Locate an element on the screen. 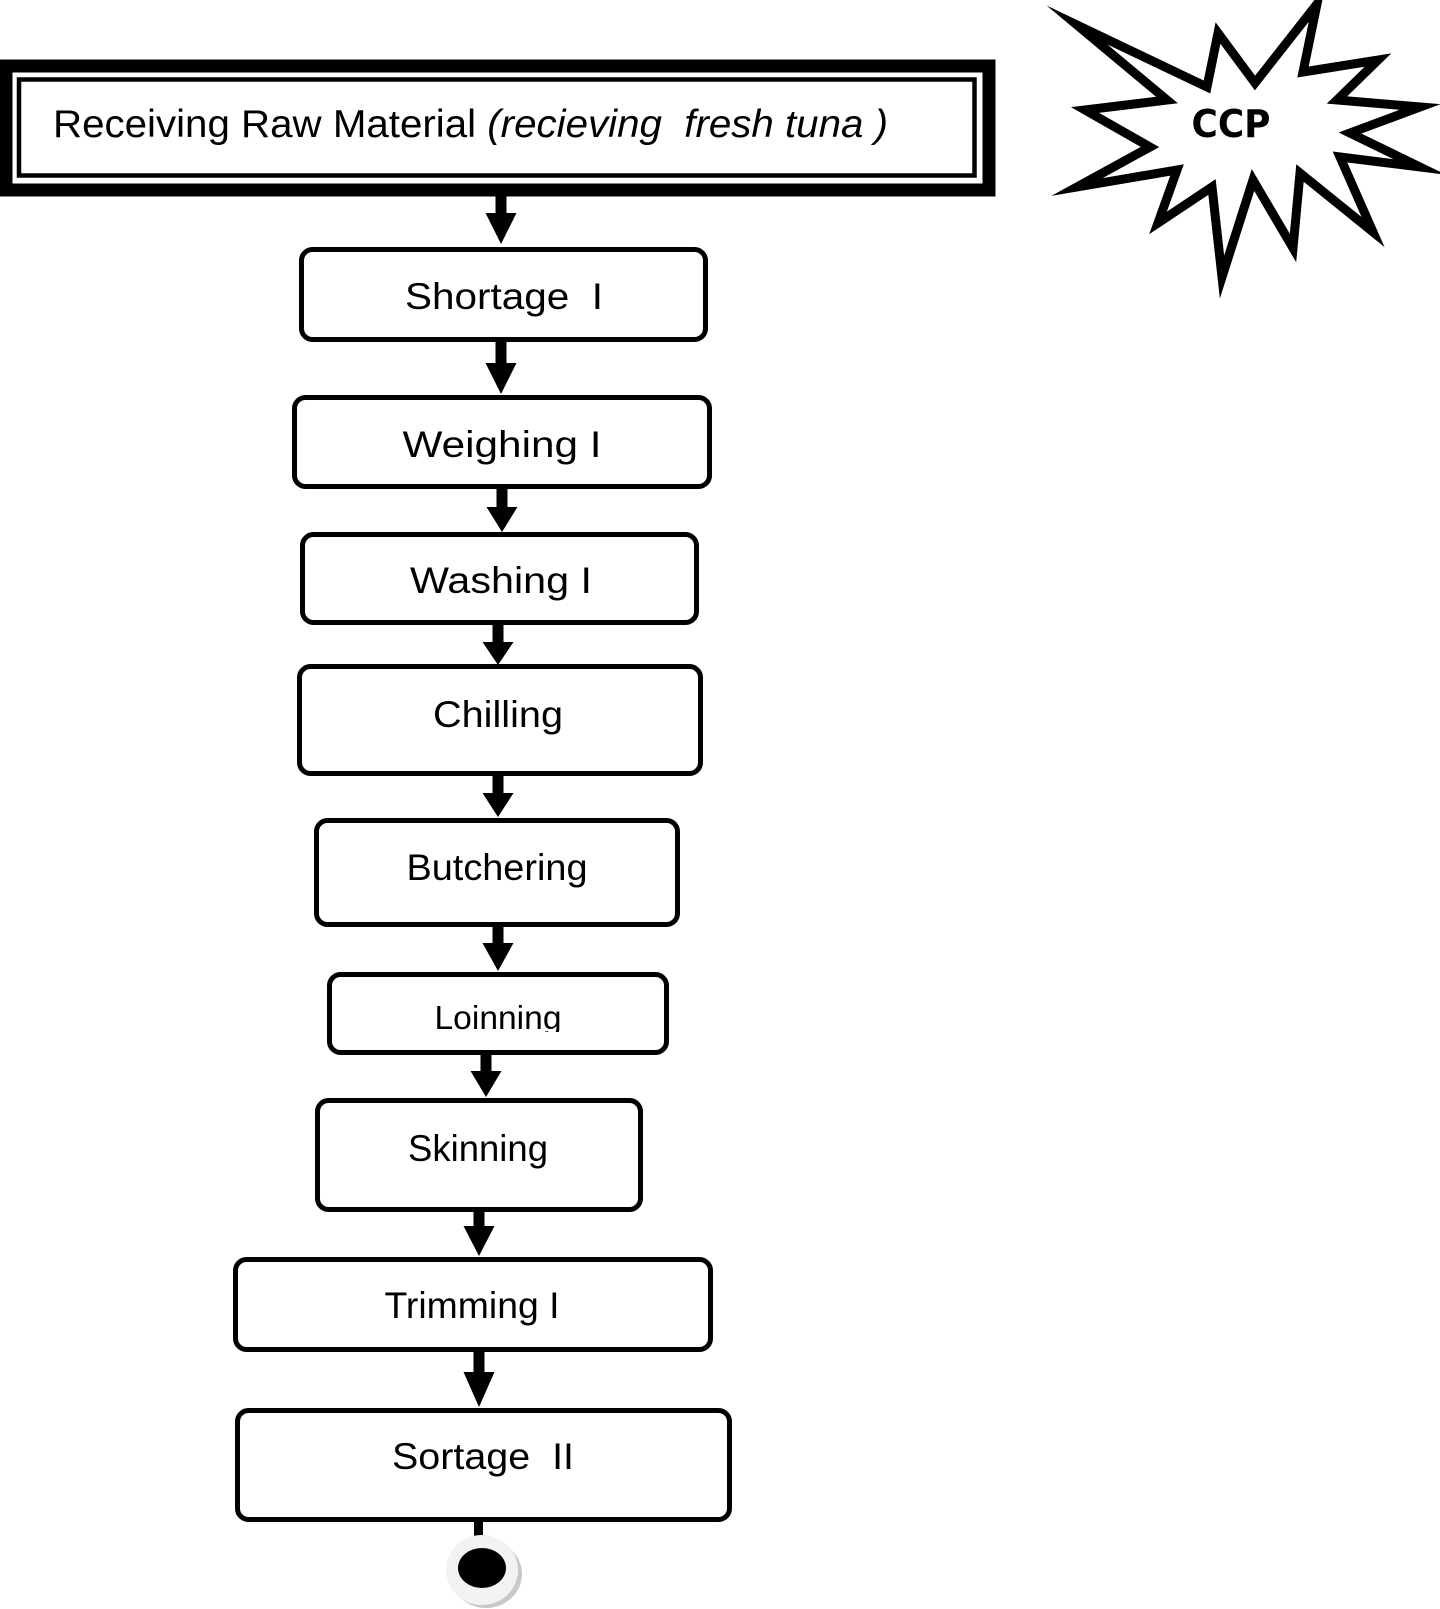 The height and width of the screenshot is (1609, 1440). process-step: Shortage I is located at coordinates (503, 294).